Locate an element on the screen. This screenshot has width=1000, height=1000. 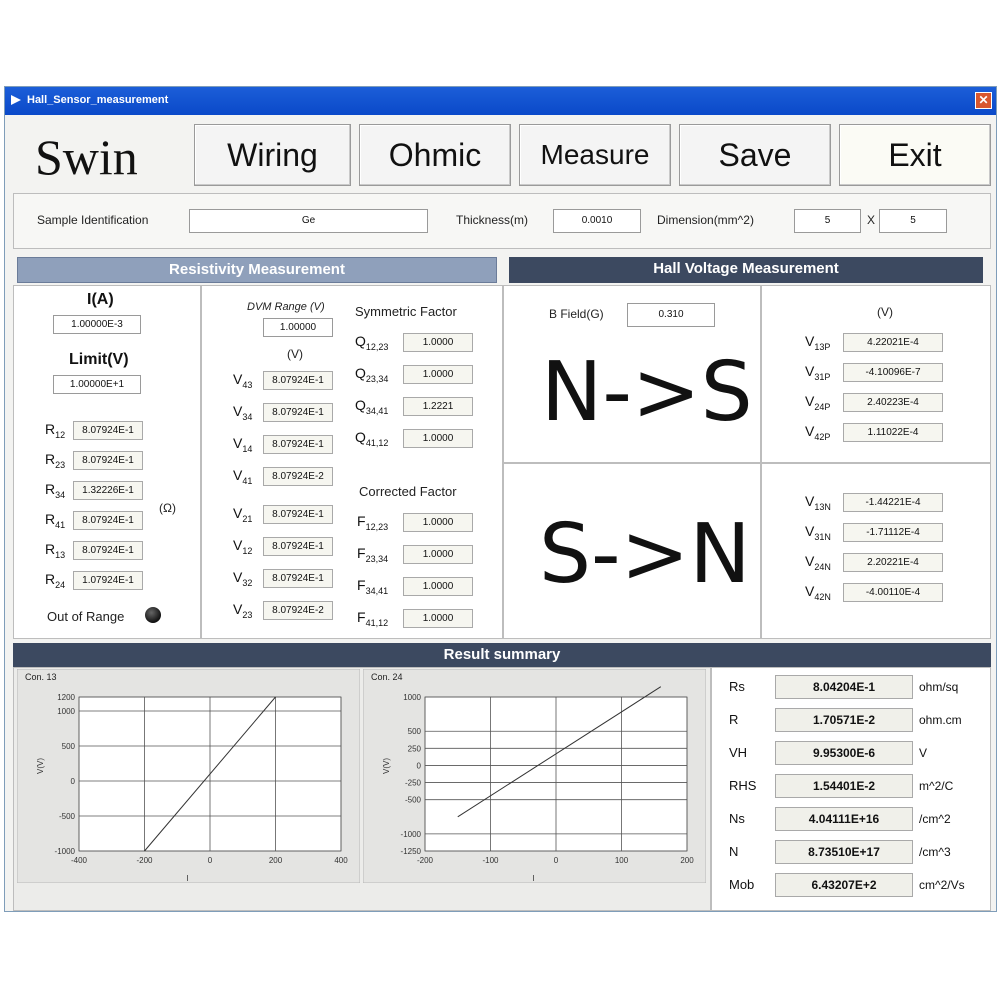
voltage-12-b-label: V12 is located at coordinates (242, 546).